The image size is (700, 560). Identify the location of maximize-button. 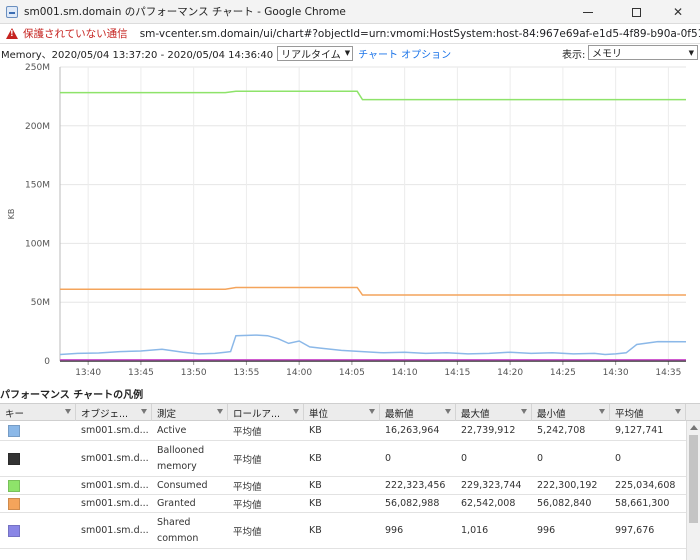
(636, 12).